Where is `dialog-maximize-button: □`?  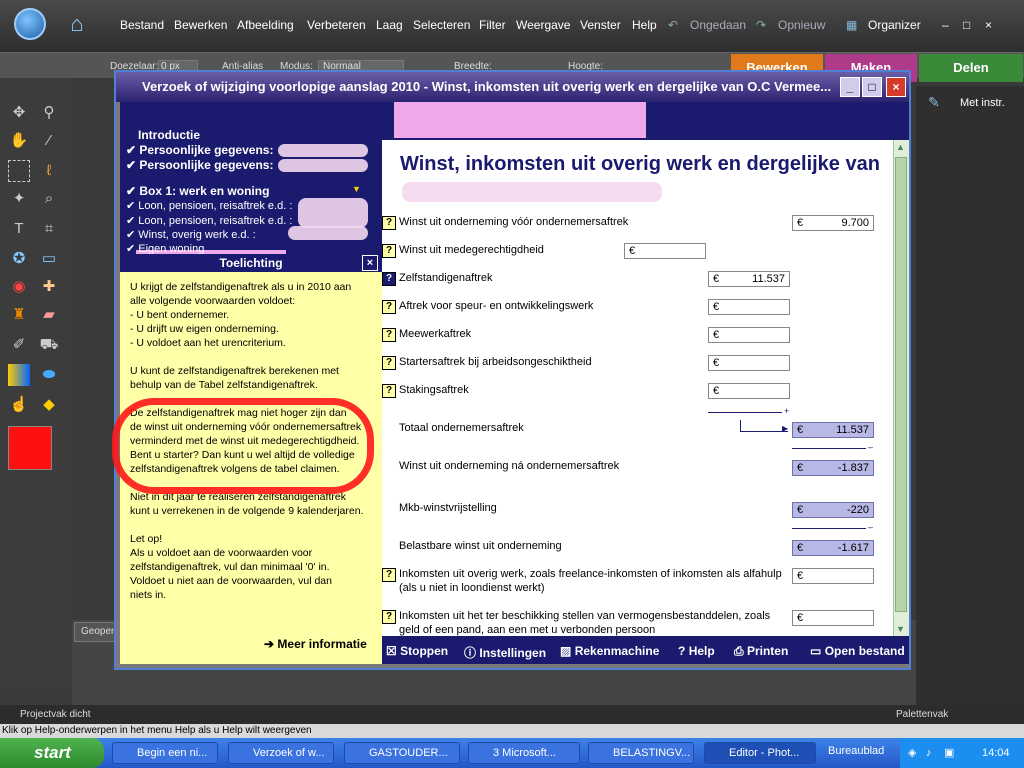 dialog-maximize-button: □ is located at coordinates (872, 87).